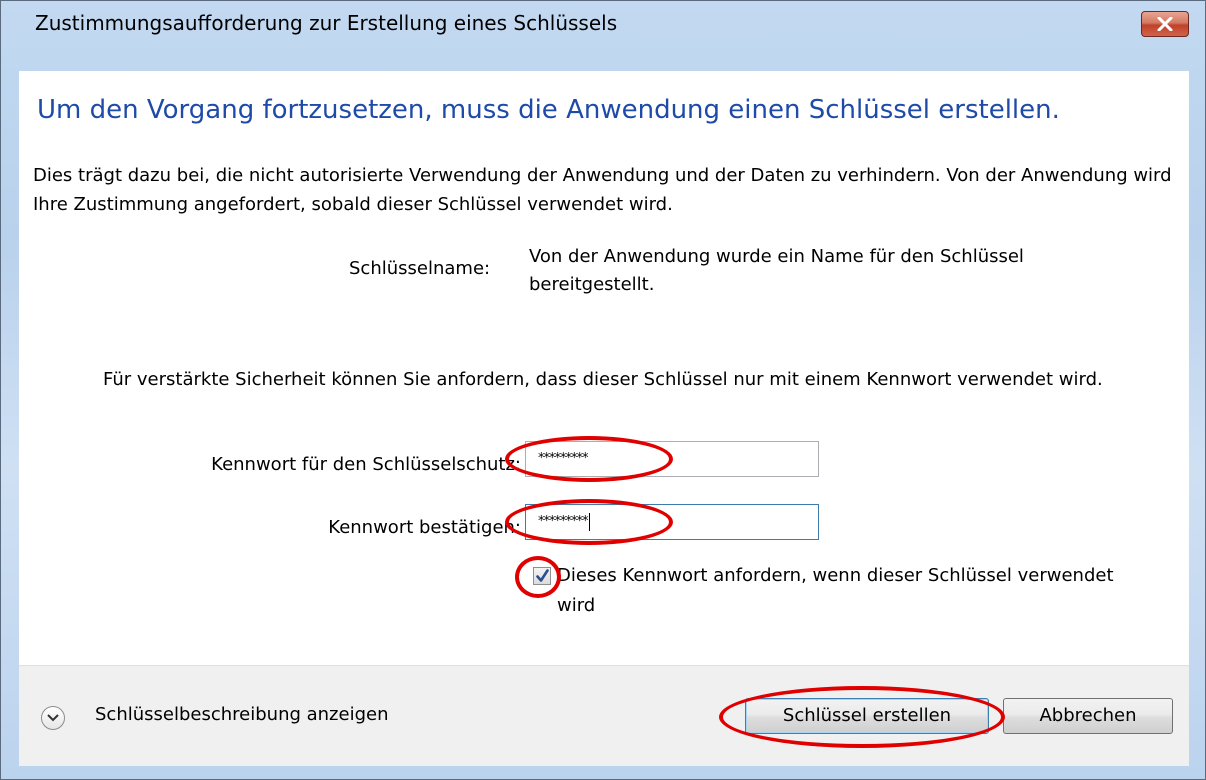 This screenshot has width=1206, height=780. Describe the element at coordinates (424, 527) in the screenshot. I see `confirm-password-label: Kennwort bestätigen:` at that location.